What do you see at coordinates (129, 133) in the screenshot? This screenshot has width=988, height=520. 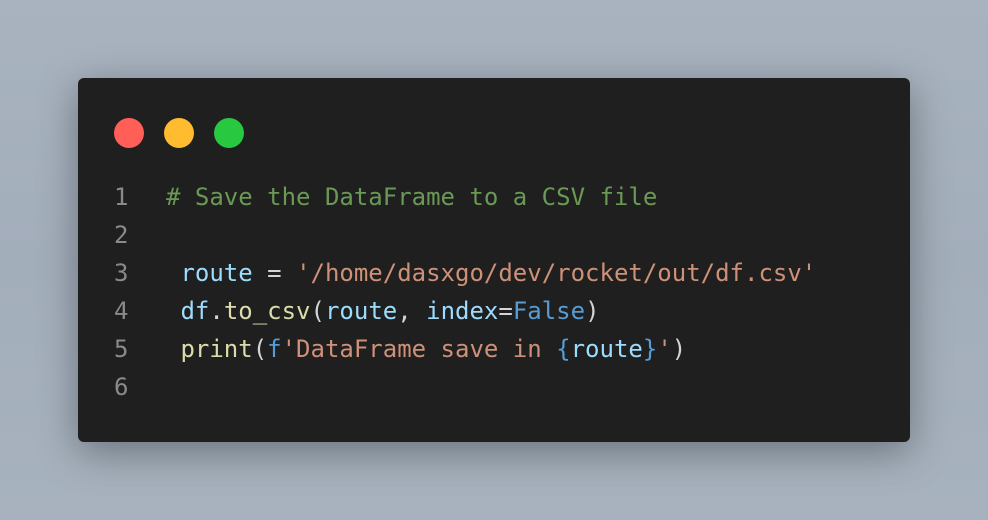 I see `close-dot-icon` at bounding box center [129, 133].